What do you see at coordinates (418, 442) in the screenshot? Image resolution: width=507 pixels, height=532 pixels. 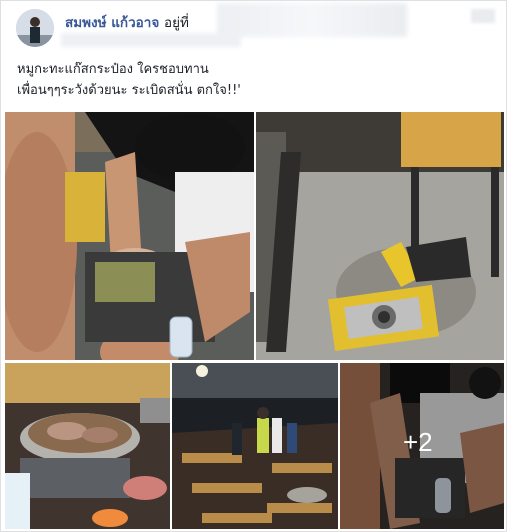 I see `more-photos-count: +2` at bounding box center [418, 442].